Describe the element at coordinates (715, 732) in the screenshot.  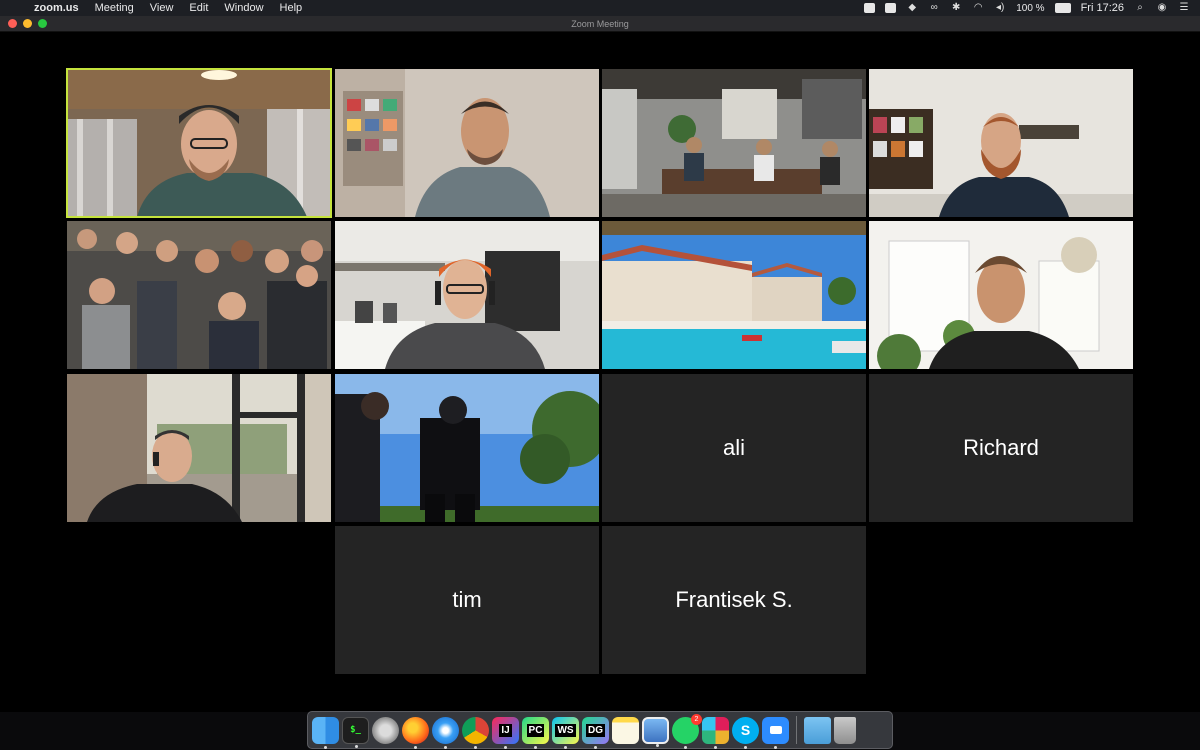
I see `slack-icon` at that location.